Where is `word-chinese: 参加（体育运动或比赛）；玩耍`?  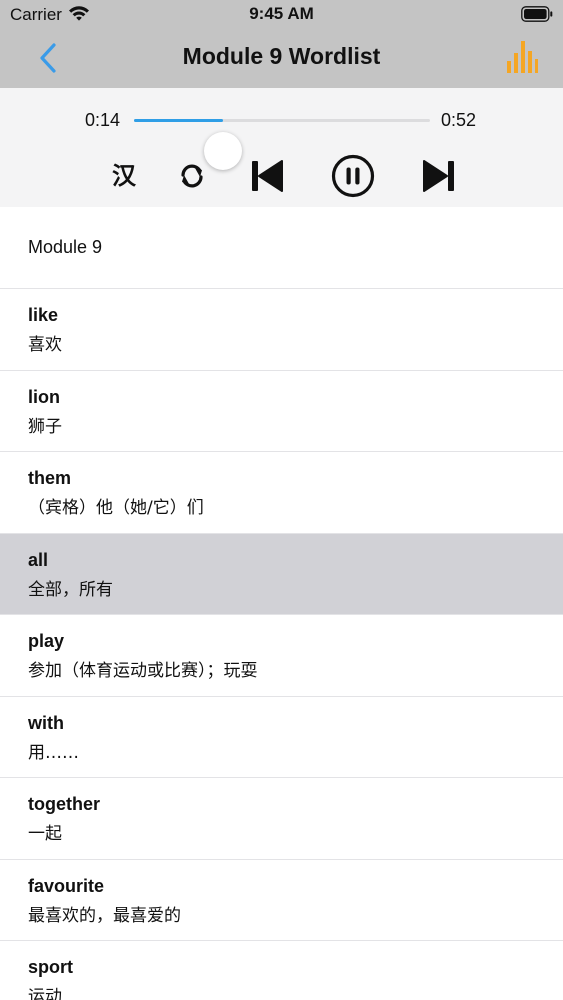
word-chinese: 参加（体育运动或比赛）；玩耍 is located at coordinates (143, 671).